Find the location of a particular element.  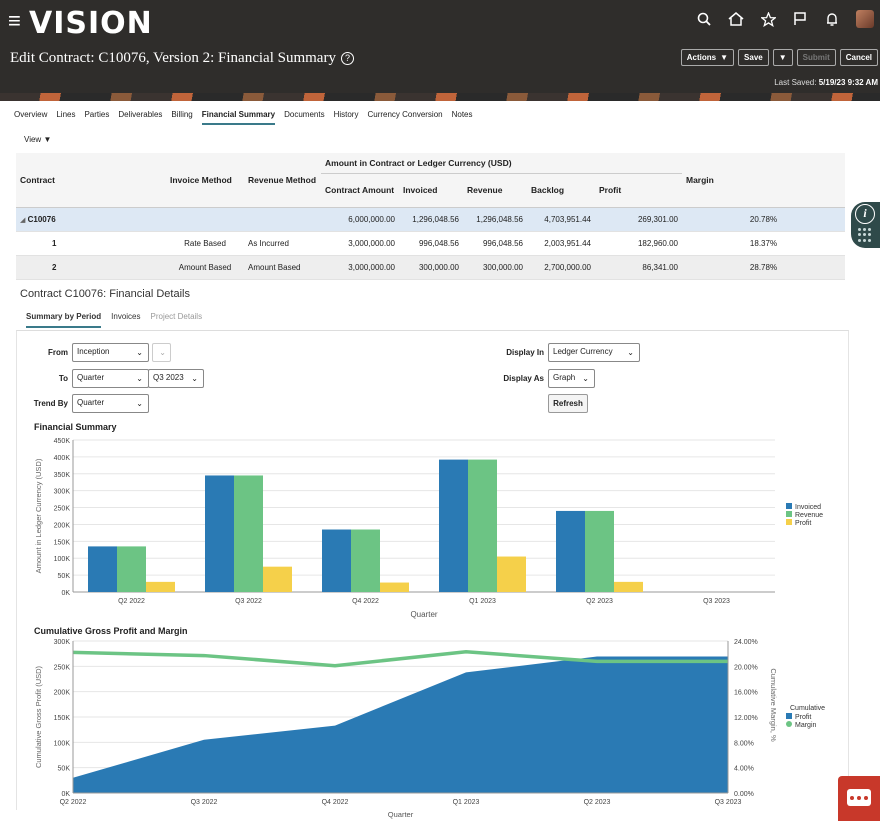

tab-billing: Billing is located at coordinates (181, 117).